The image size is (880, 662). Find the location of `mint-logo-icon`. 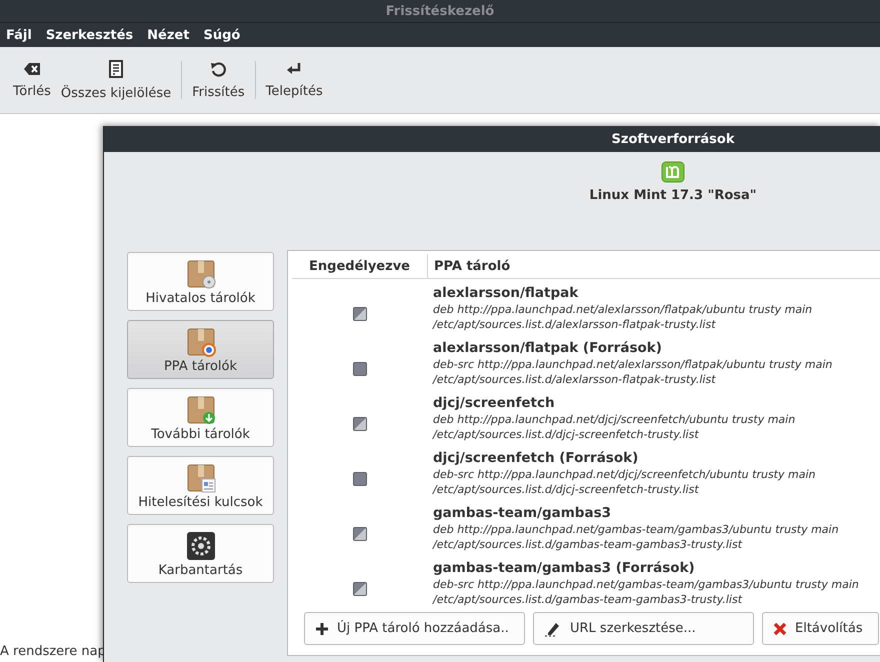

mint-logo-icon is located at coordinates (673, 172).